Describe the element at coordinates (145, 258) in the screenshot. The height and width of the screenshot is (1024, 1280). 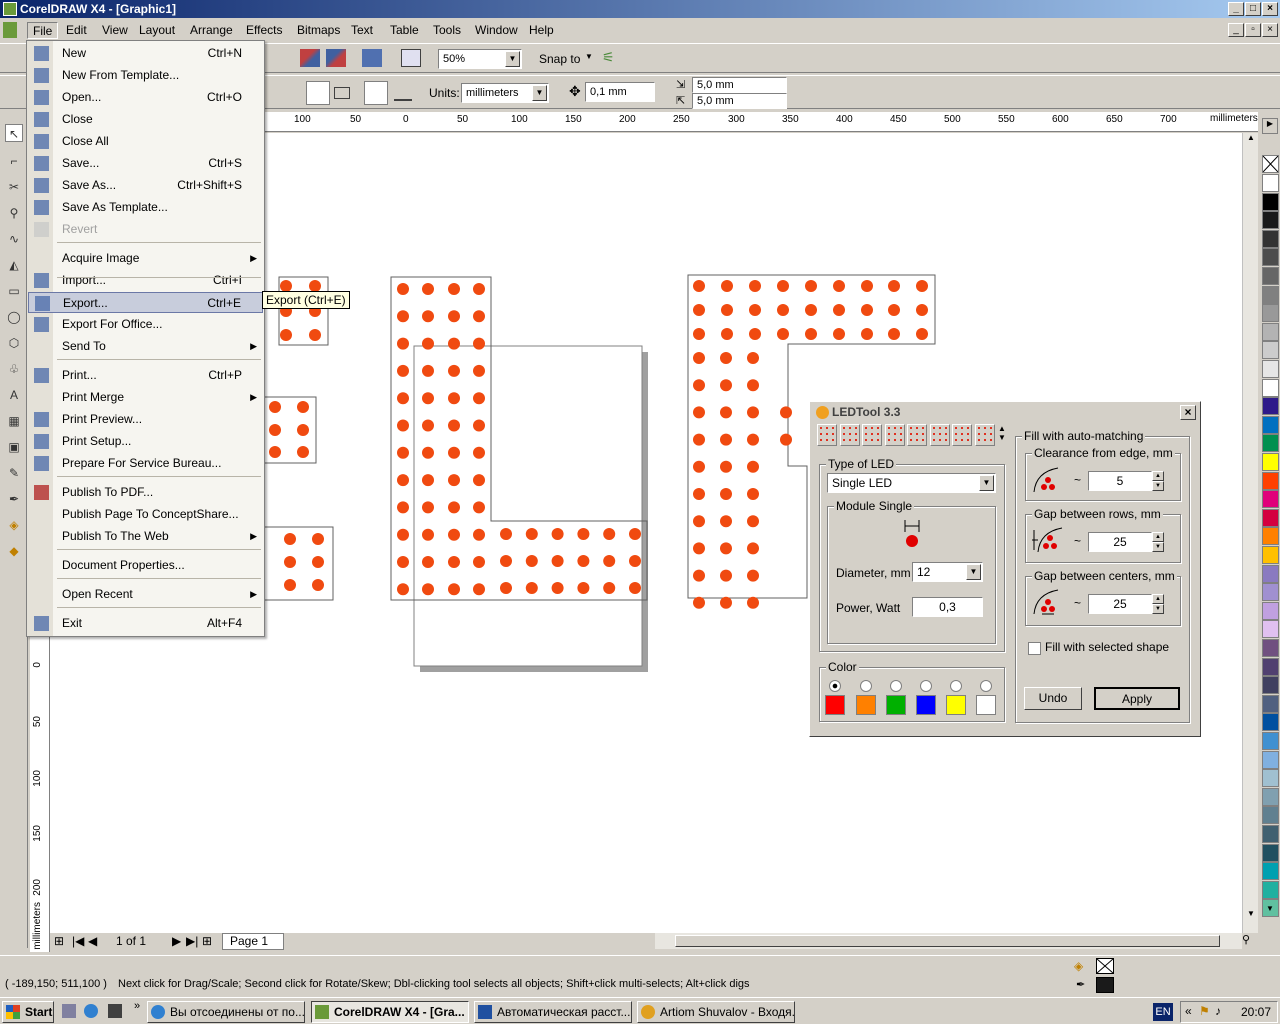
I see `menu-item-acquire-image: Acquire Image ▶` at that location.